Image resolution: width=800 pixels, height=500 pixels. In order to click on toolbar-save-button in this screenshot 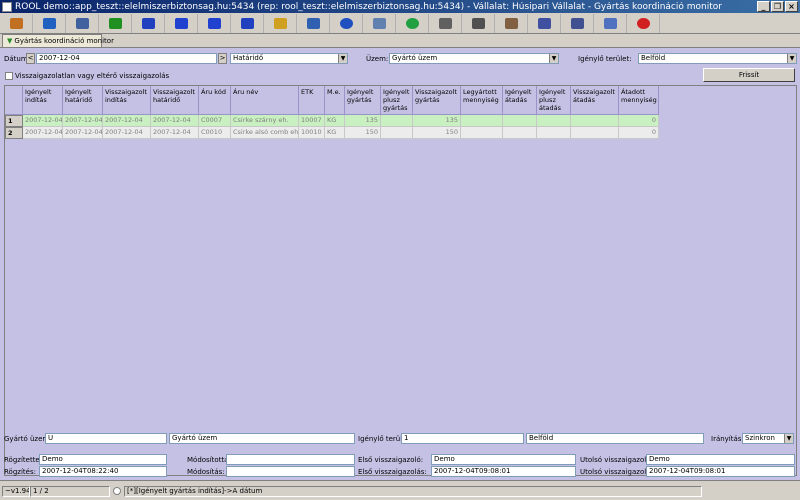, I will do `click(82, 23)`.